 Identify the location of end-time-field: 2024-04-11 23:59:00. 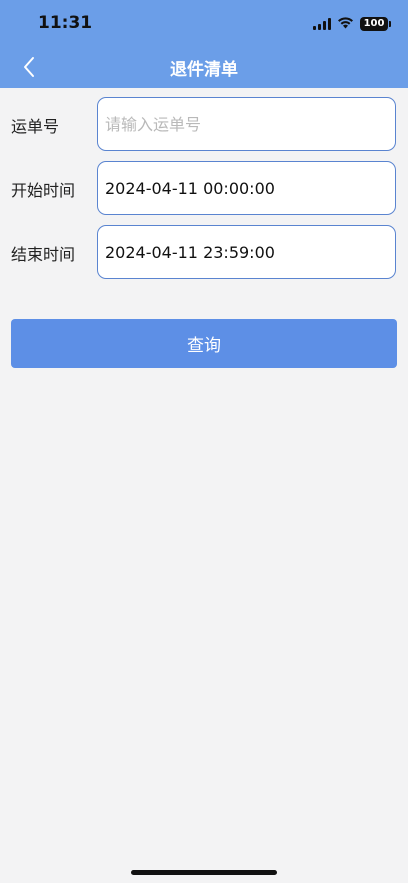
(246, 252).